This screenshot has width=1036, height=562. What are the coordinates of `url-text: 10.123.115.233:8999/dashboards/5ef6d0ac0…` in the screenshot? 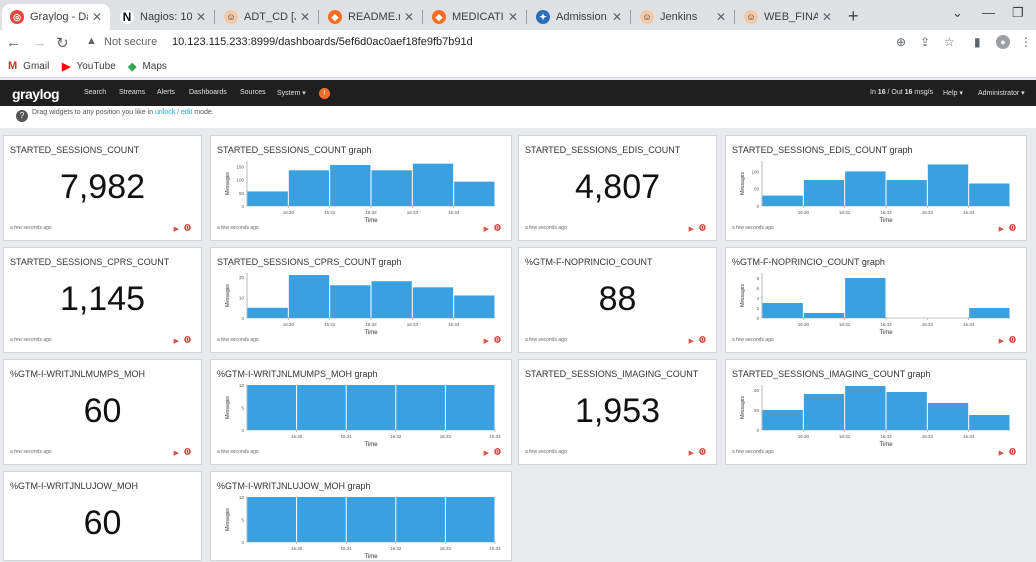 It's located at (322, 42).